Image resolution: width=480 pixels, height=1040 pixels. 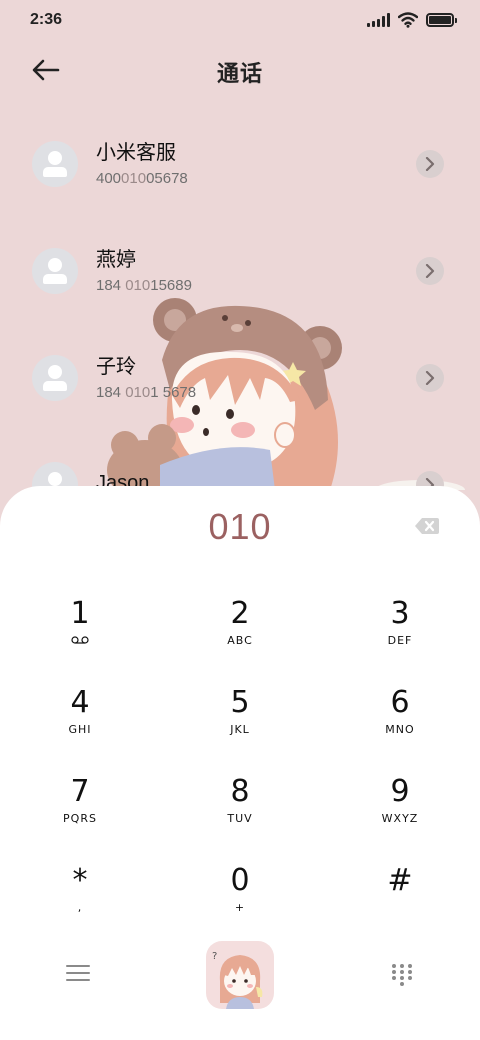 I want to click on battery-icon, so click(x=441, y=20).